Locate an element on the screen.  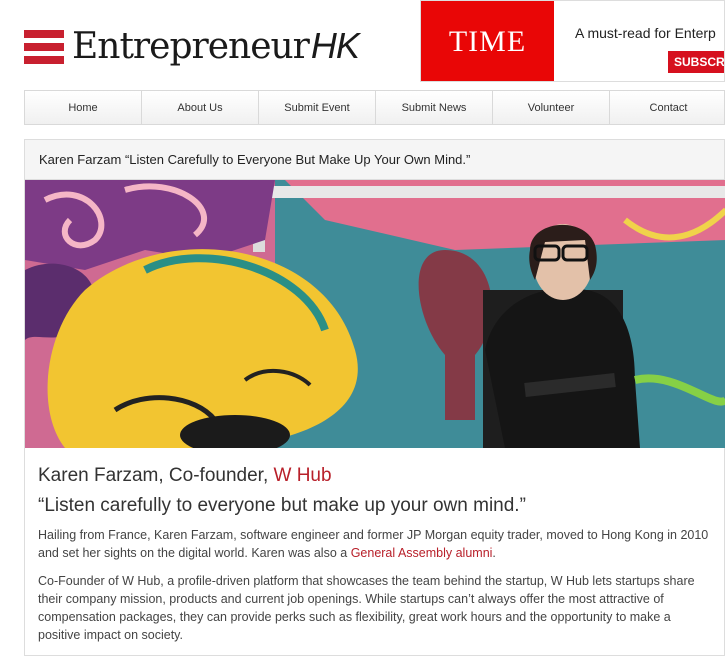
nav-item-submit-news: Submit News is located at coordinates (434, 107).